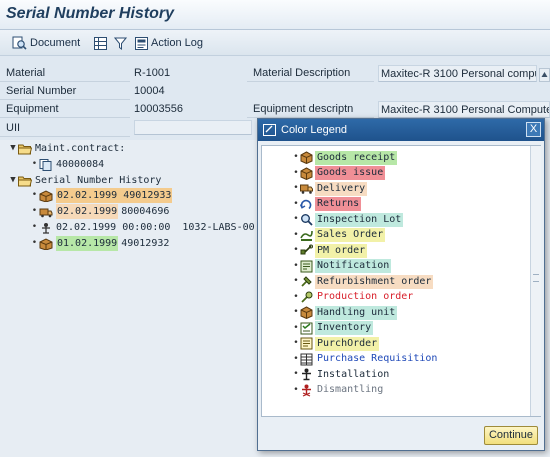 This screenshot has height=457, width=550. I want to click on material-description-label: Material Description, so click(310, 73).